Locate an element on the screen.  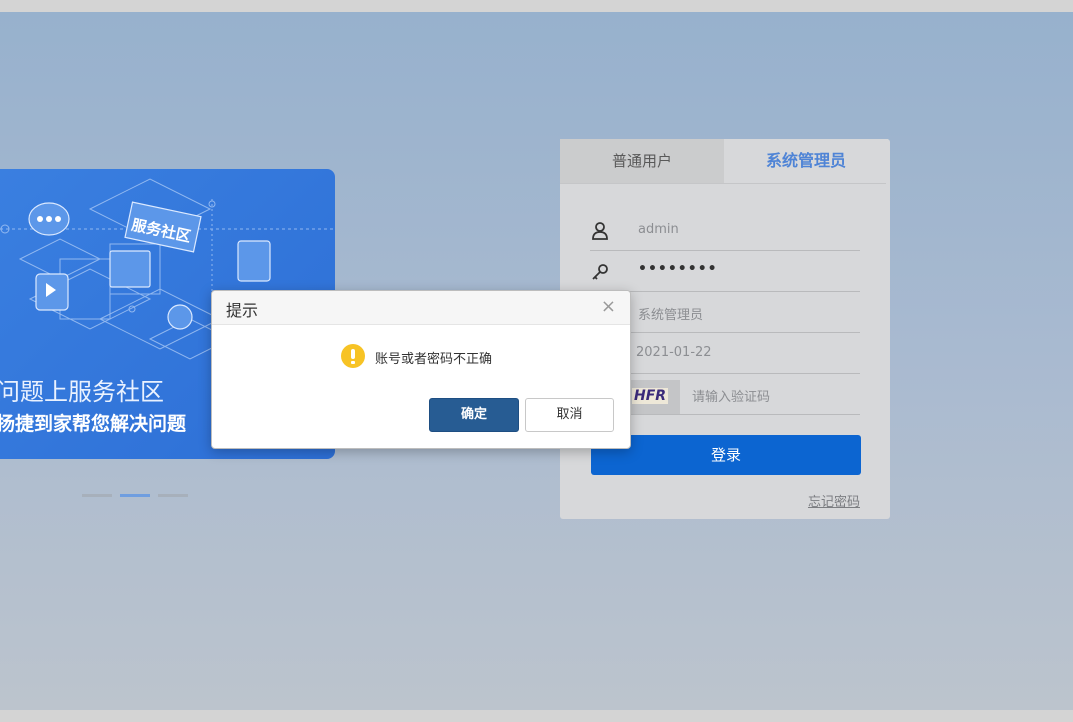
login-button: 登录 is located at coordinates (726, 455).